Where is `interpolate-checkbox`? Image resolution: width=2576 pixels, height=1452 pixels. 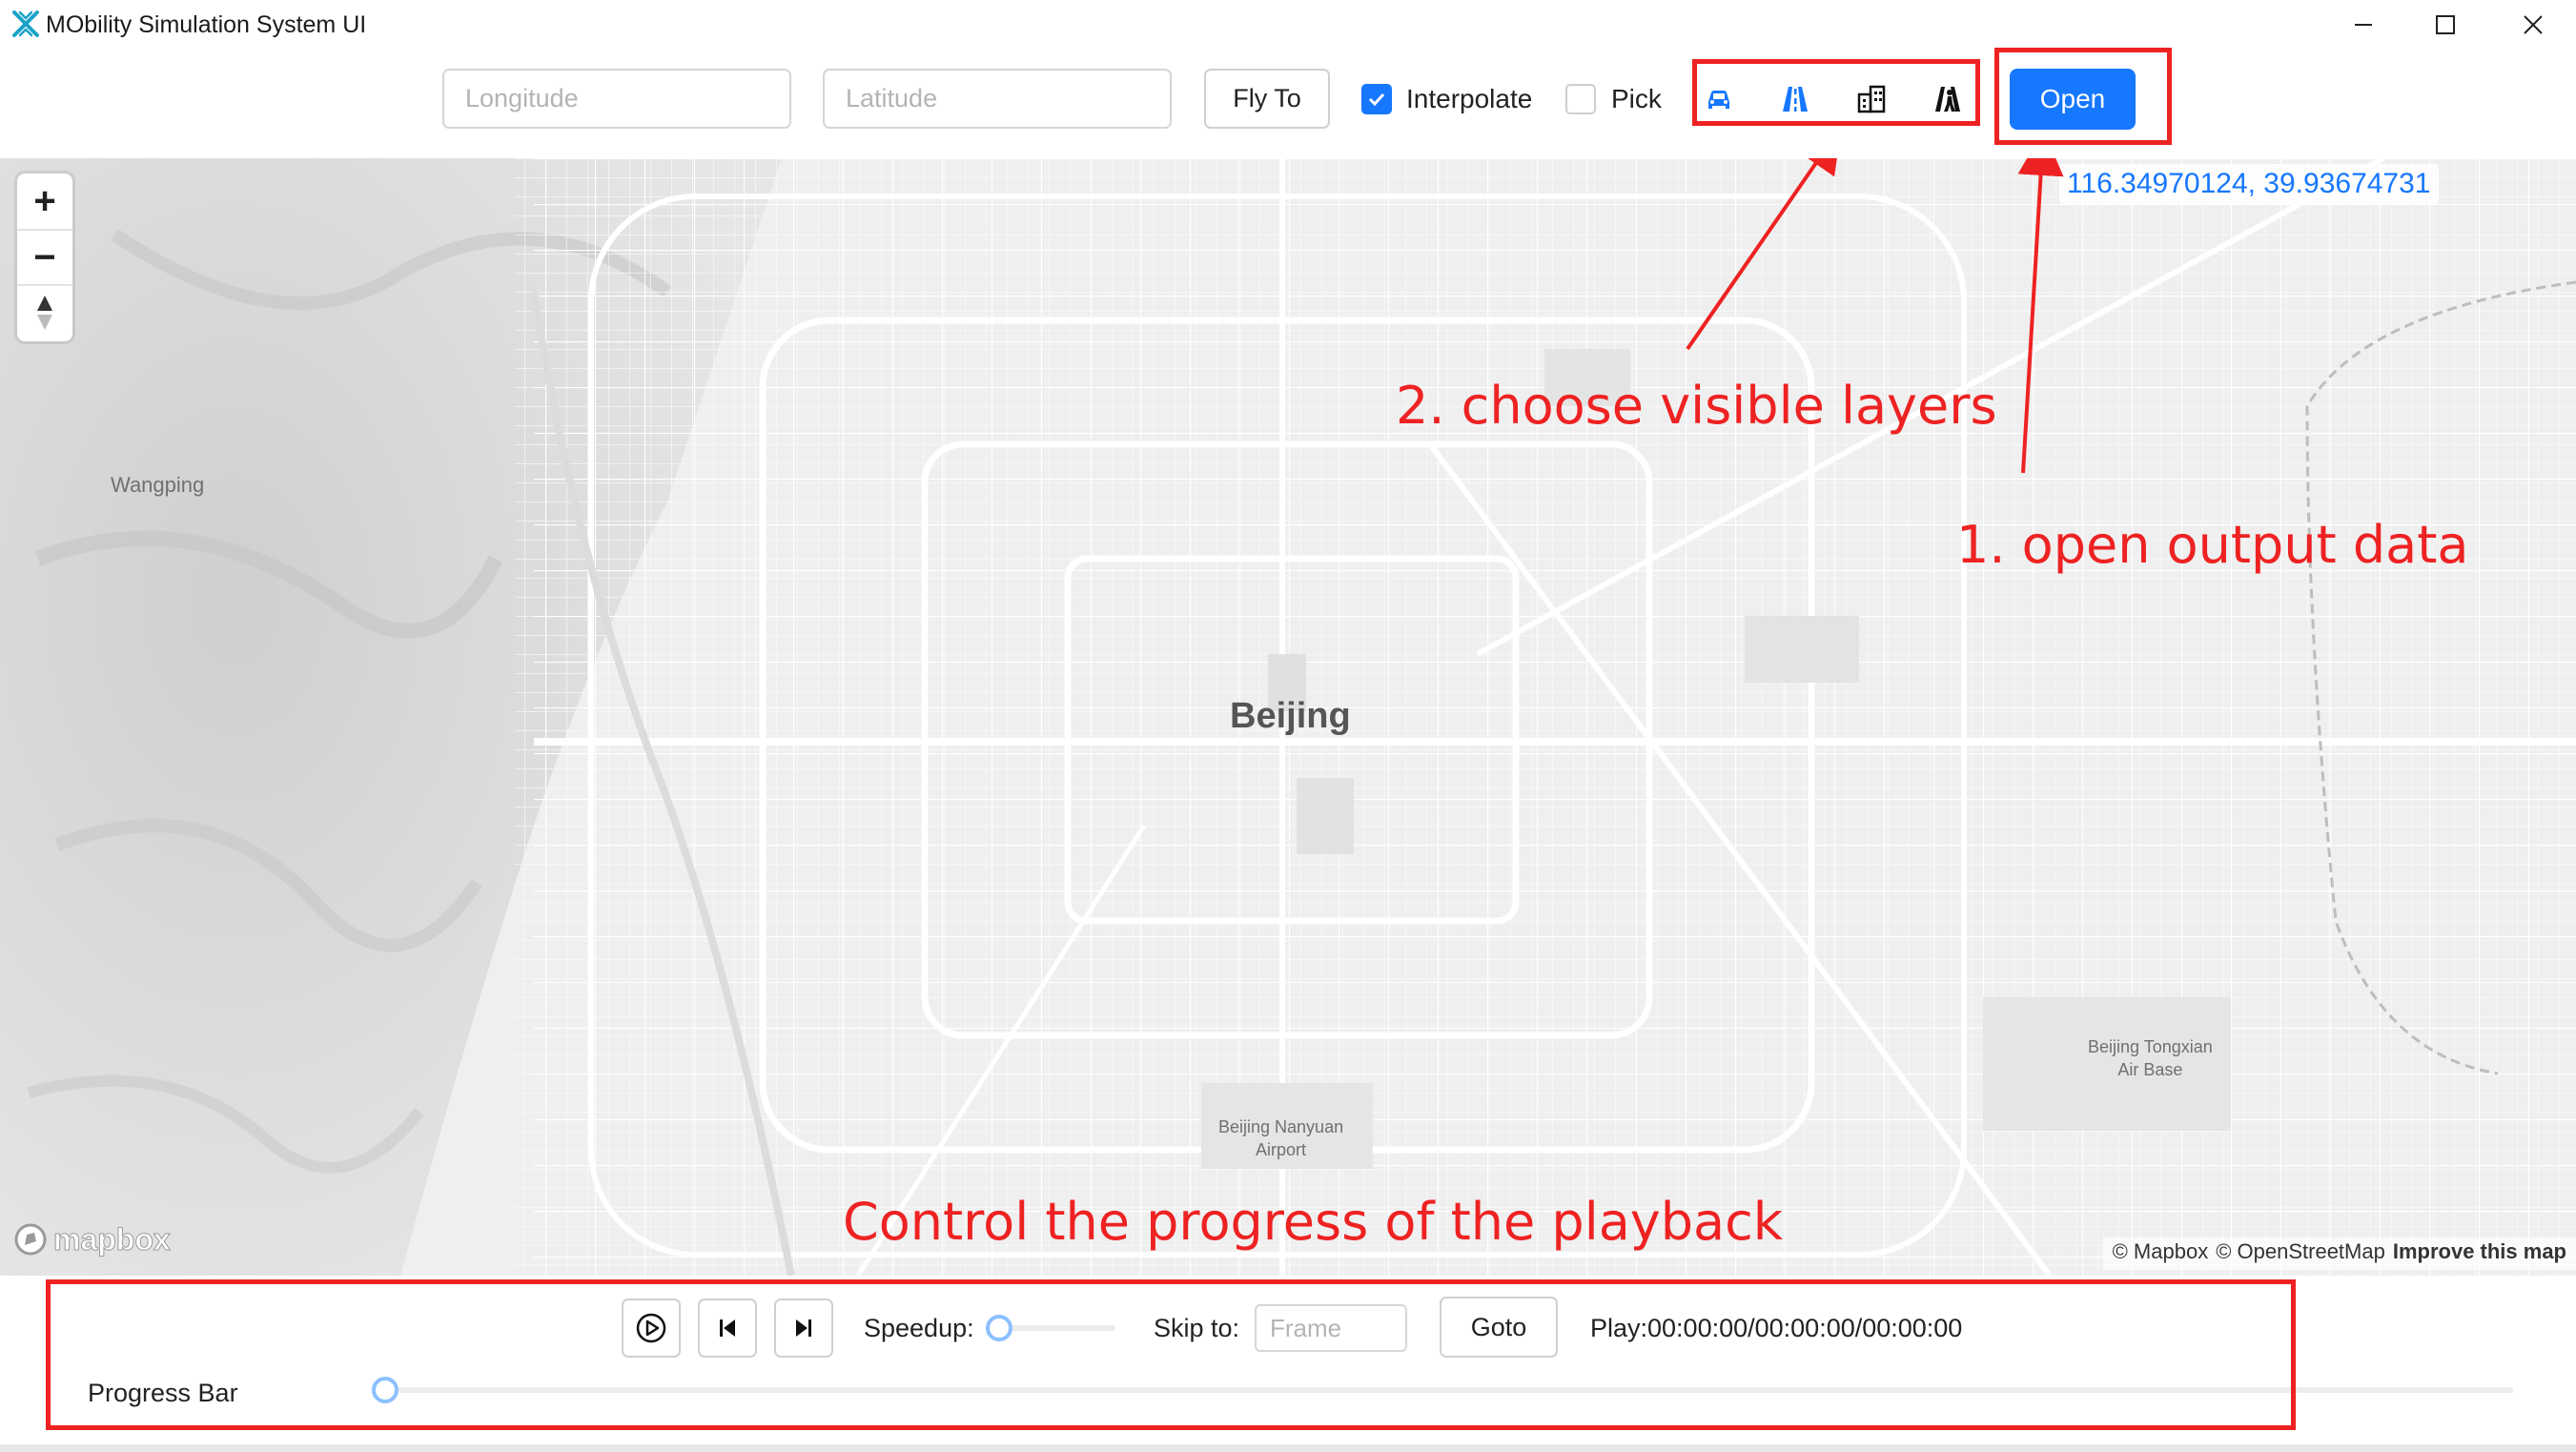 interpolate-checkbox is located at coordinates (1376, 99).